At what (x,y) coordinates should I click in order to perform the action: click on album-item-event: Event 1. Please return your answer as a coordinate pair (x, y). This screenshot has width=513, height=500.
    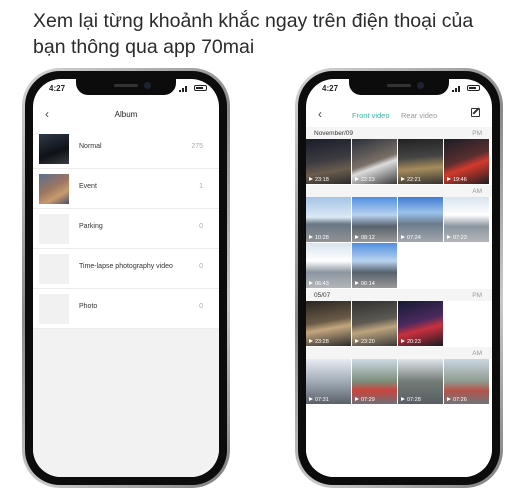
    Looking at the image, I should click on (126, 189).